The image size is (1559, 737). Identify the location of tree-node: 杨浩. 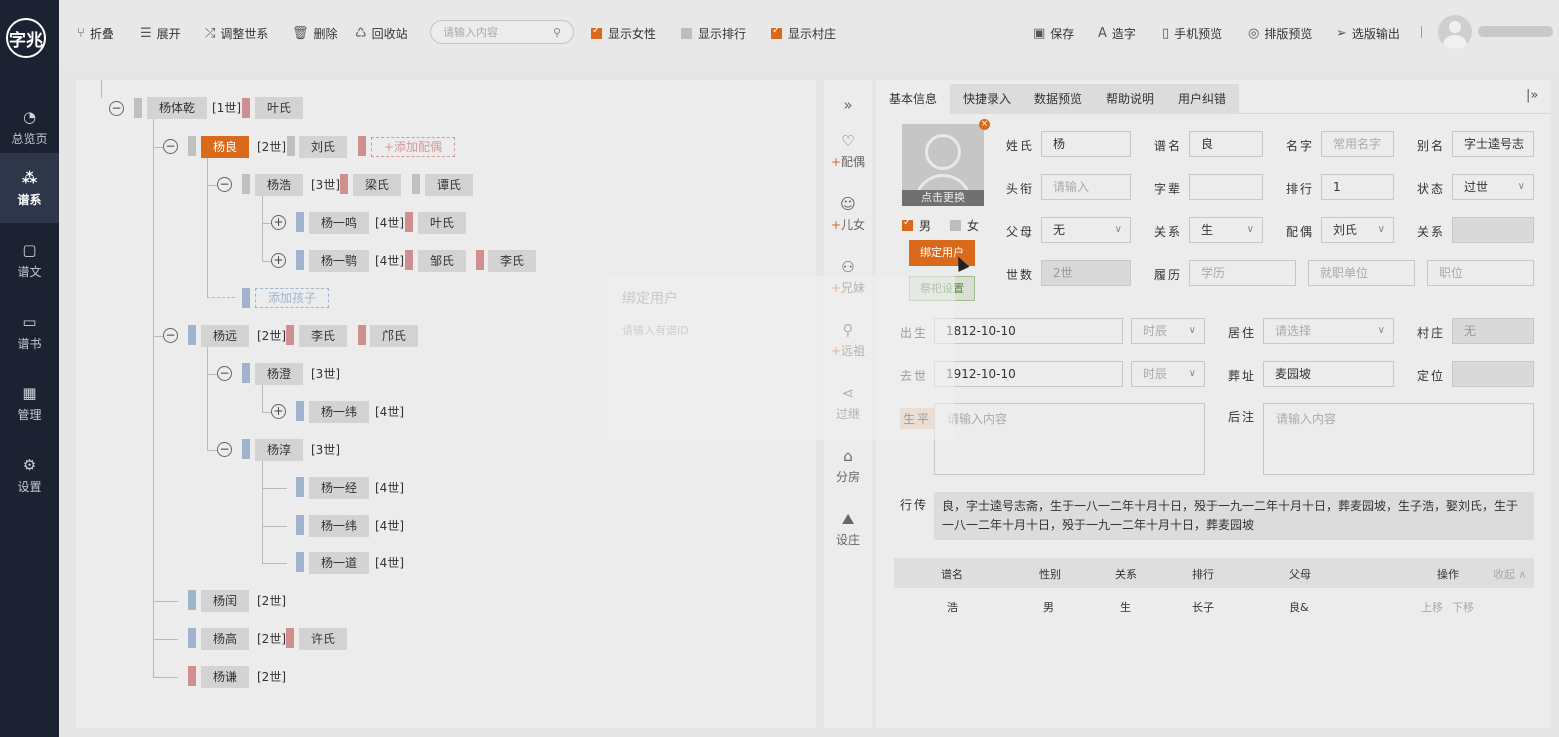
(279, 185).